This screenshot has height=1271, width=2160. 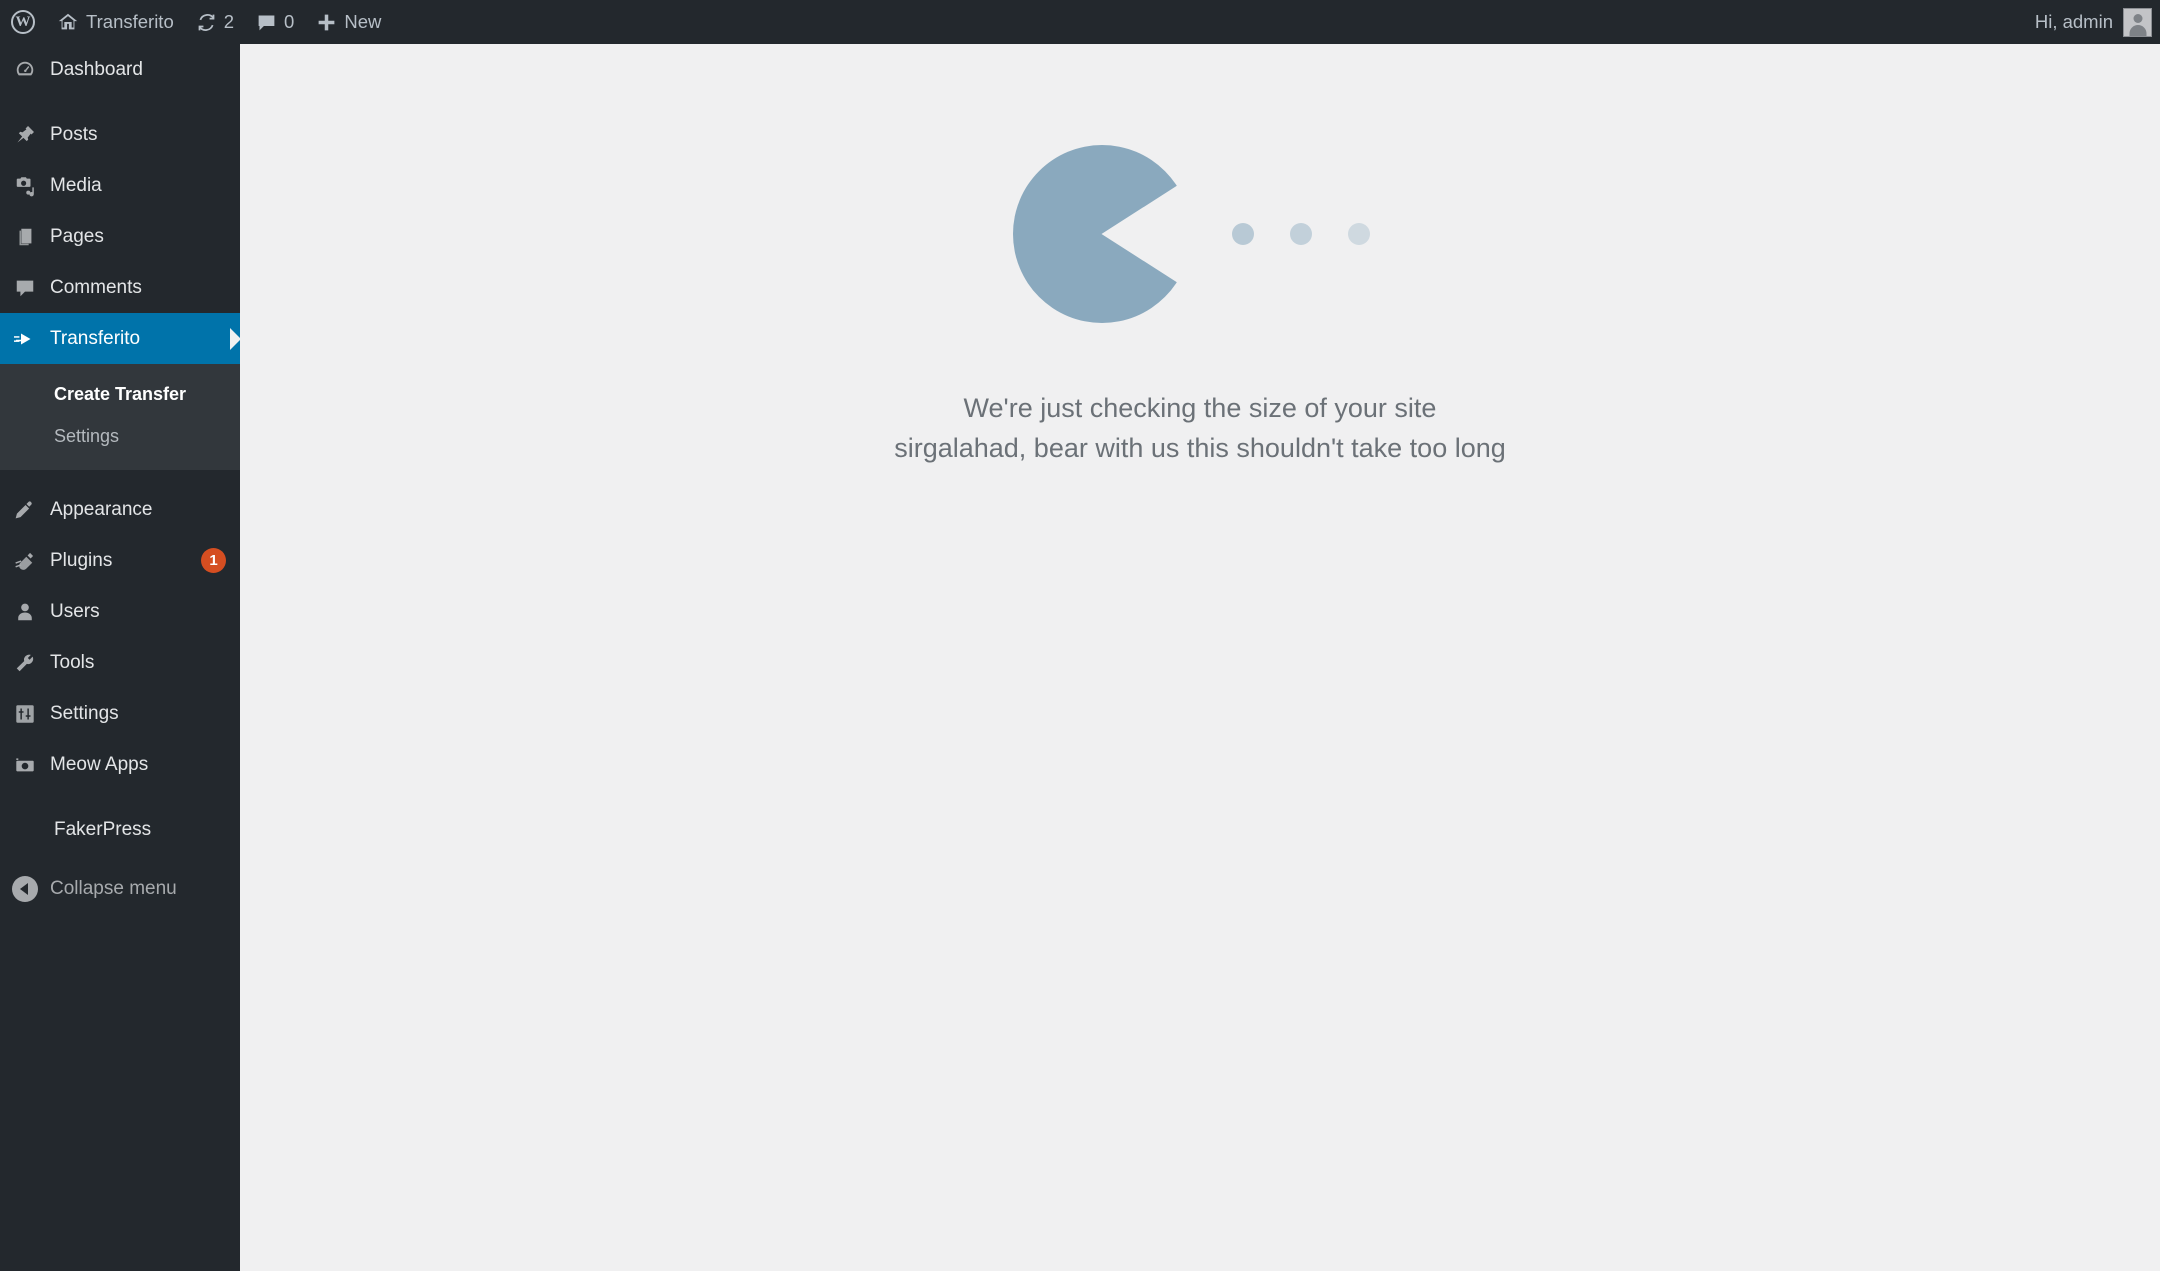 I want to click on sidebar-item-users: Users, so click(x=120, y=611).